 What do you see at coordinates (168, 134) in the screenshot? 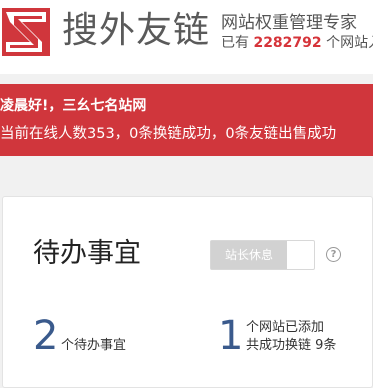
I see `online-stats-text: 当前在线人数353，0条换链成功，0条友链出售成功` at bounding box center [168, 134].